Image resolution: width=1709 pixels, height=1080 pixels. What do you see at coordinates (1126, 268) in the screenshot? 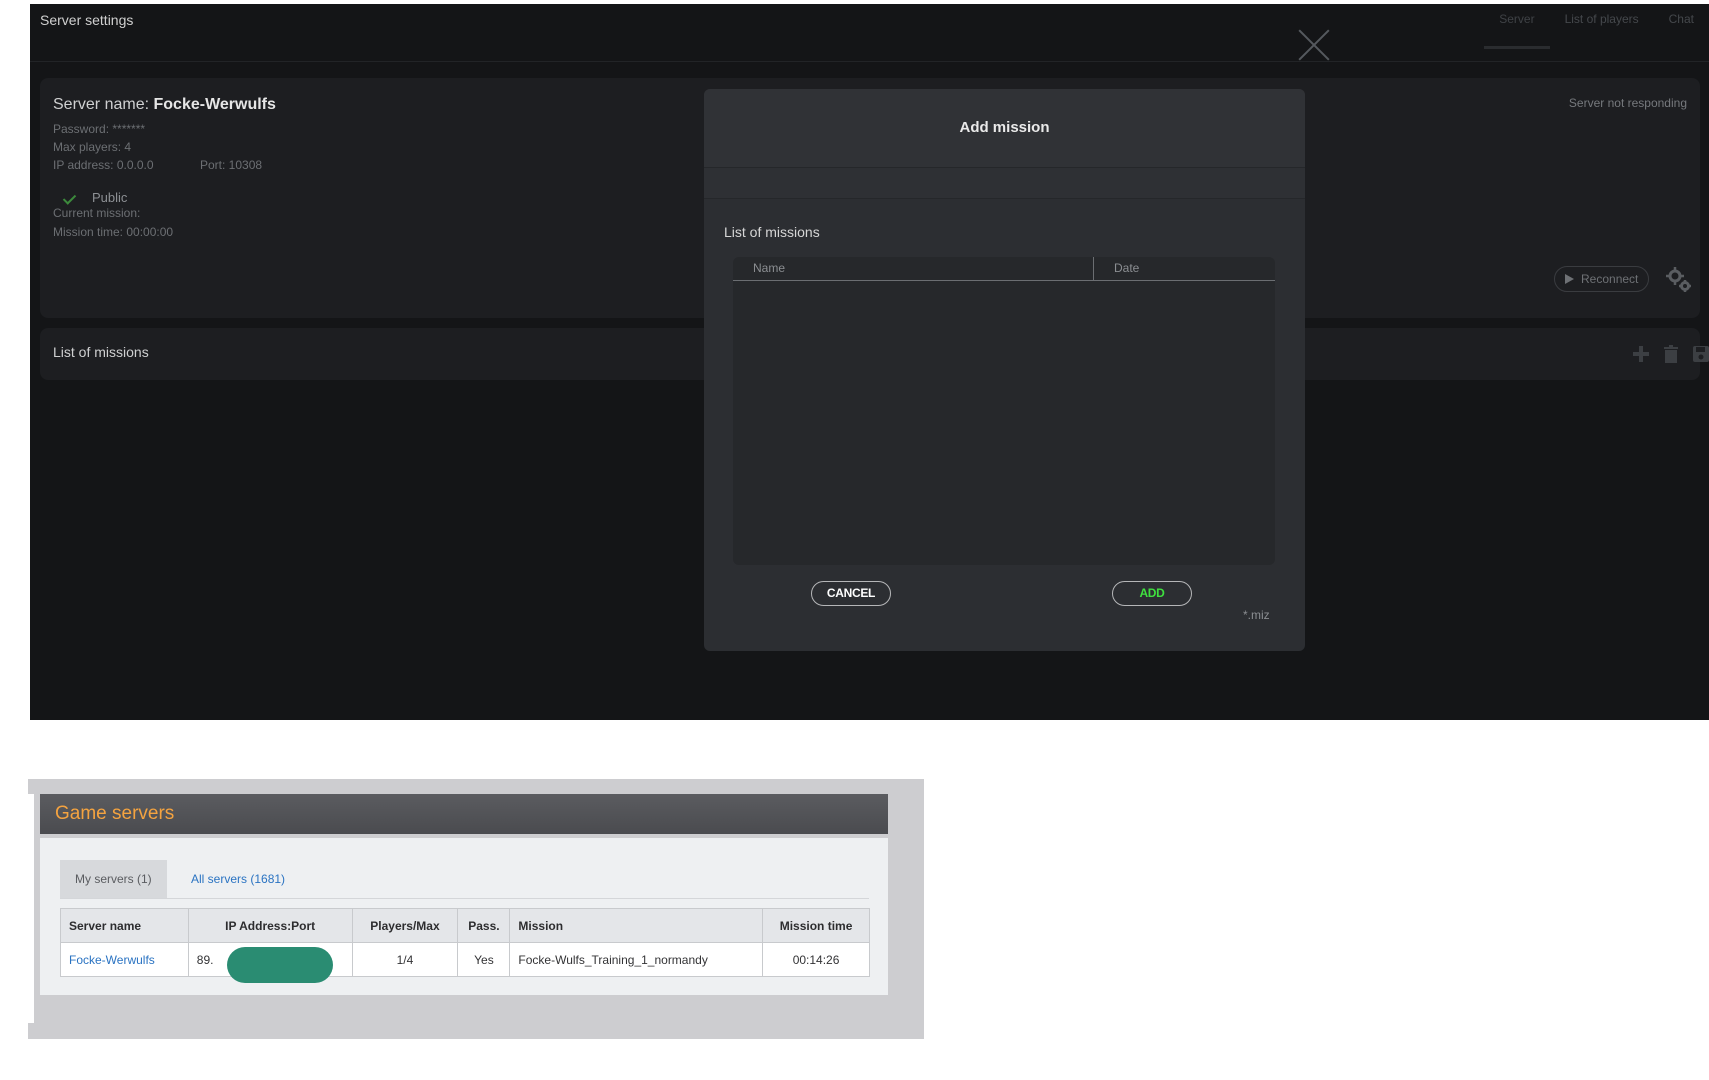
I see `column-date: Date` at bounding box center [1126, 268].